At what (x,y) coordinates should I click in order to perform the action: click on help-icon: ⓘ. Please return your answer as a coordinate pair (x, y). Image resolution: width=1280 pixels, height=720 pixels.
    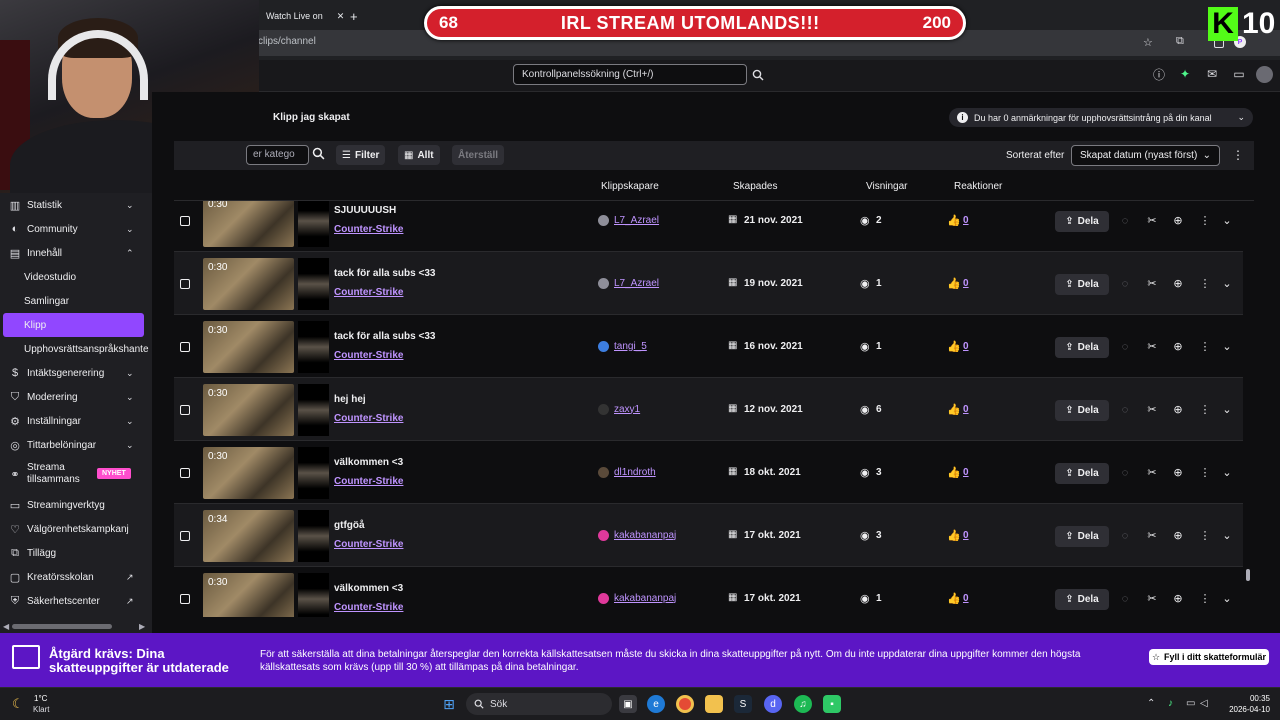
    Looking at the image, I should click on (1159, 74).